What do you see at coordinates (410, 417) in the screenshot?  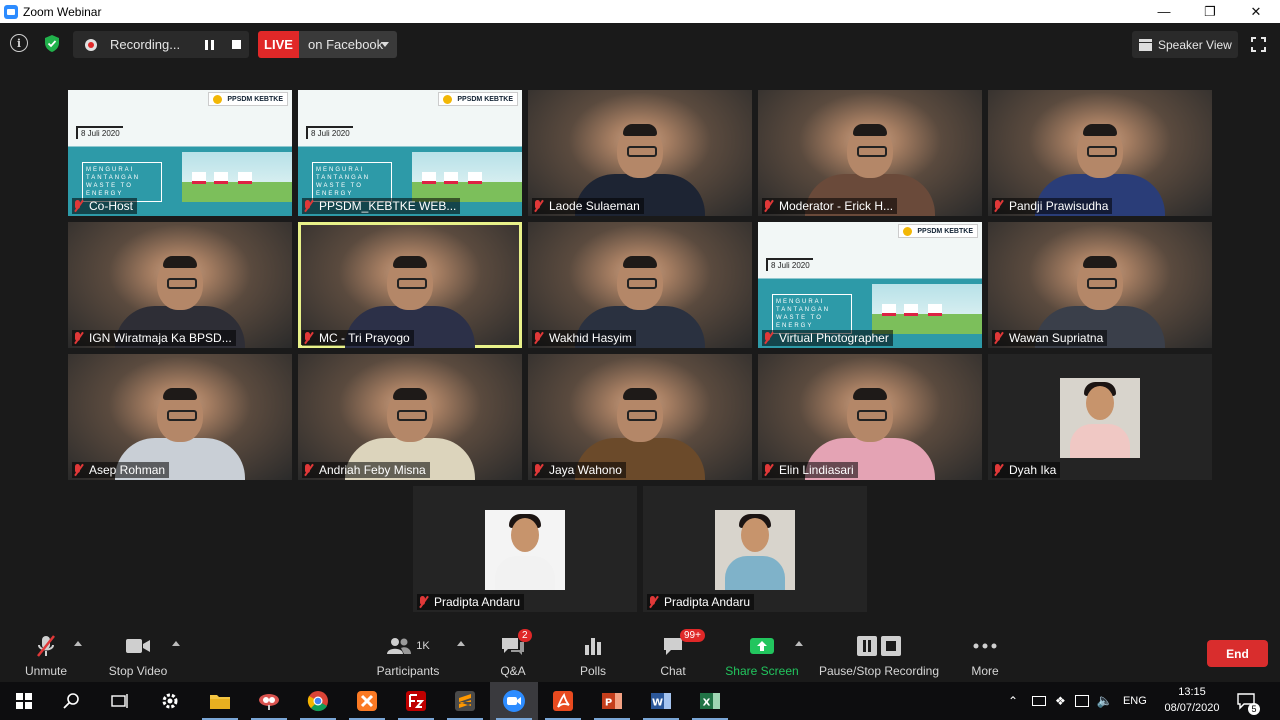 I see `participant-video-tile: Andriah Feby Misna` at bounding box center [410, 417].